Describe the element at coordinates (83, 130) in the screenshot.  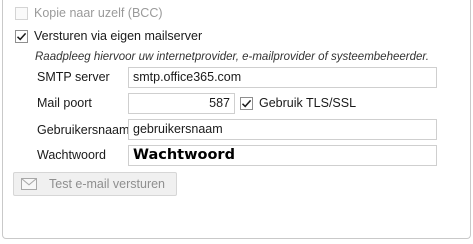
I see `username-label: Gebruikersnaam` at that location.